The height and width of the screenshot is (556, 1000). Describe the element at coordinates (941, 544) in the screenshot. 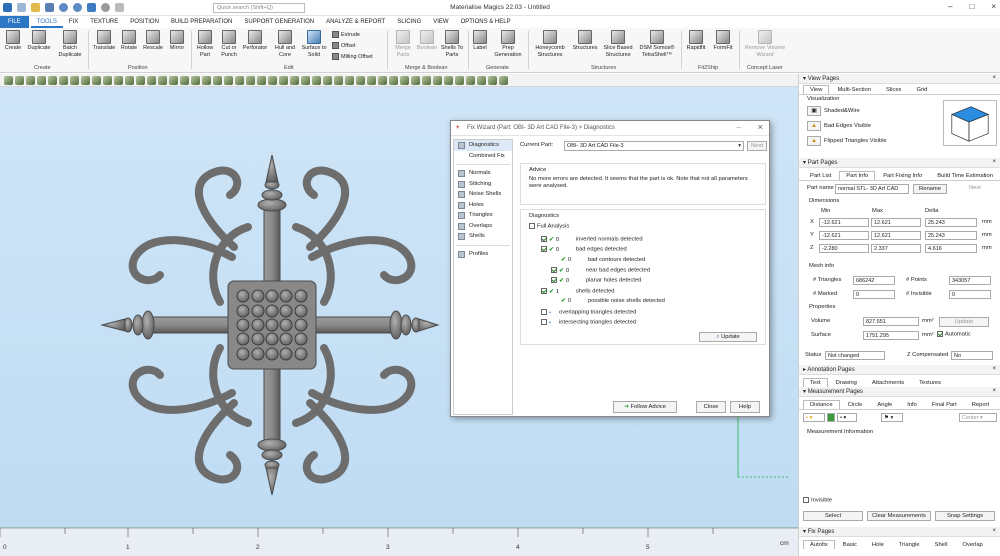

I see `tab-shell: Shell` at that location.